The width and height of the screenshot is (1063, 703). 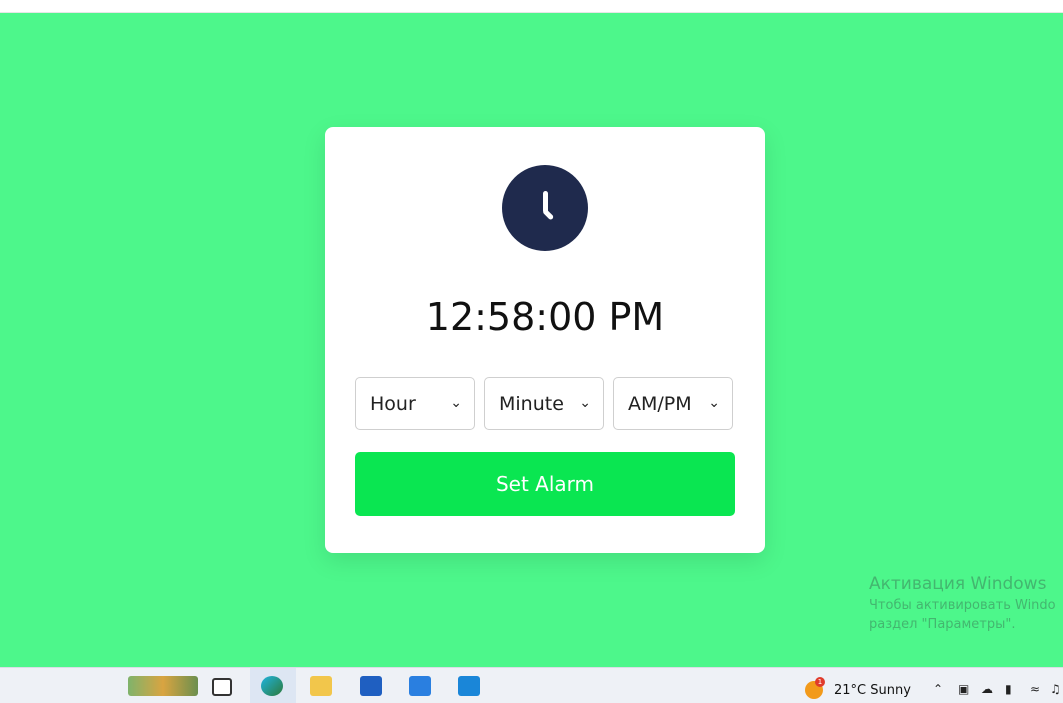 I want to click on weather-condition: Sunny, so click(x=890, y=690).